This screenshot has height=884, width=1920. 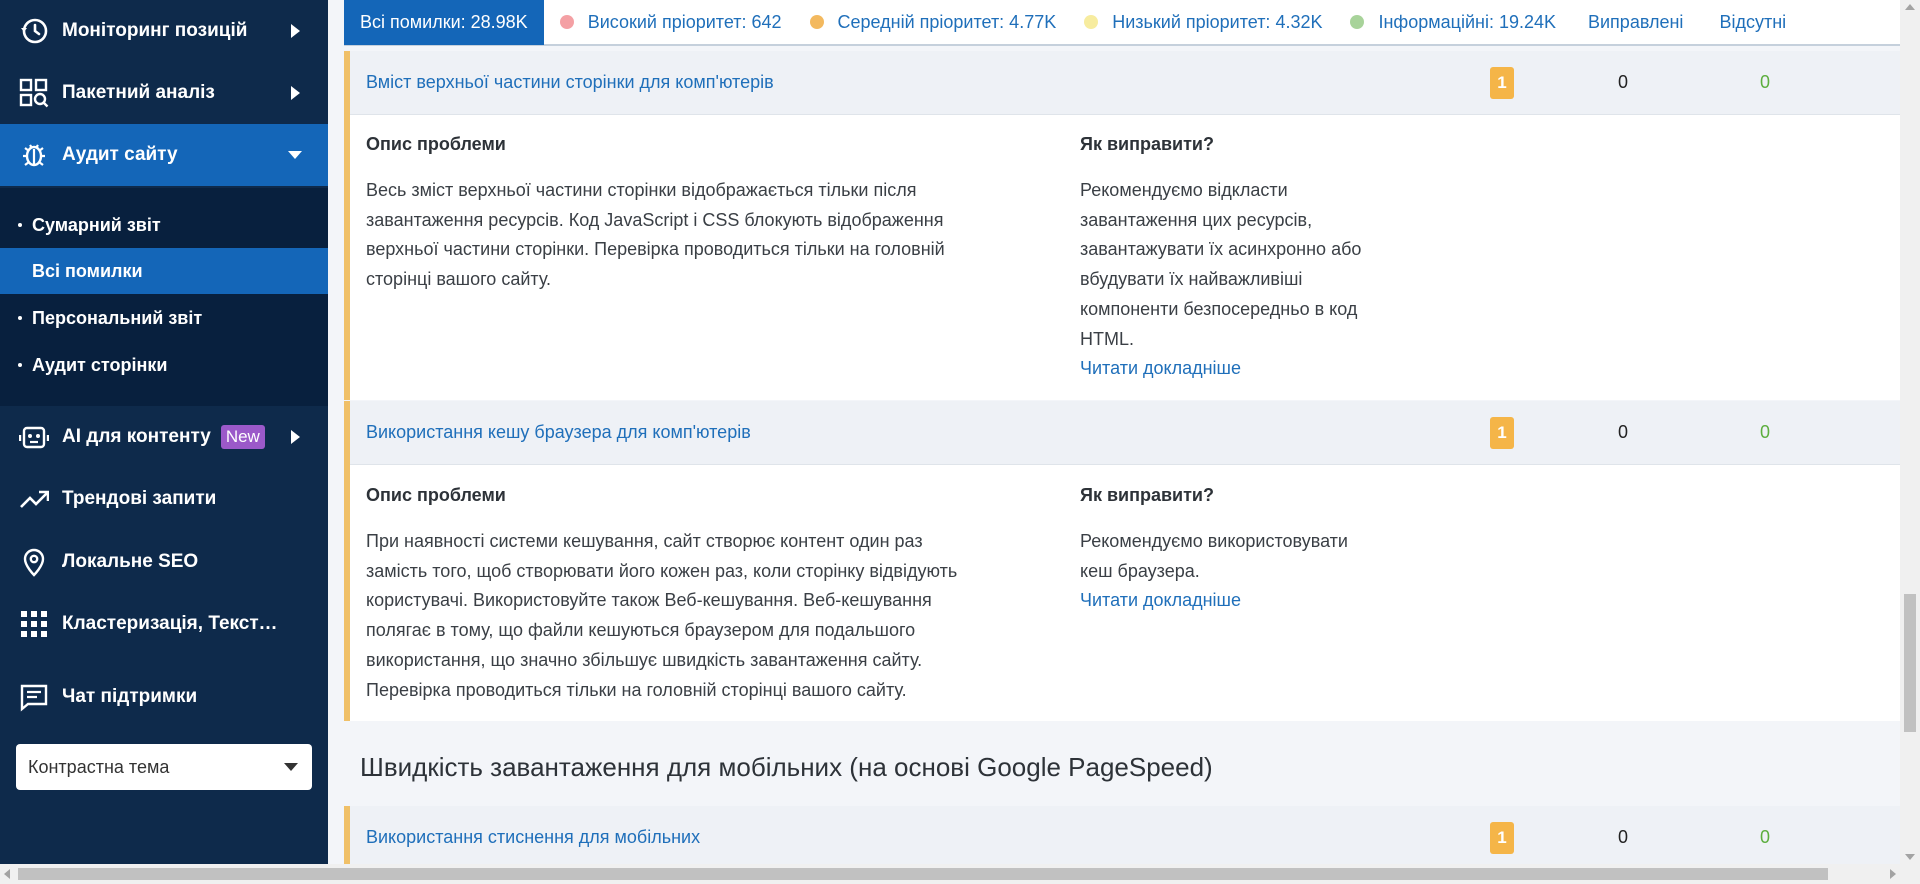 I want to click on nav-item-support-chat: Чат підтримки, so click(x=164, y=697).